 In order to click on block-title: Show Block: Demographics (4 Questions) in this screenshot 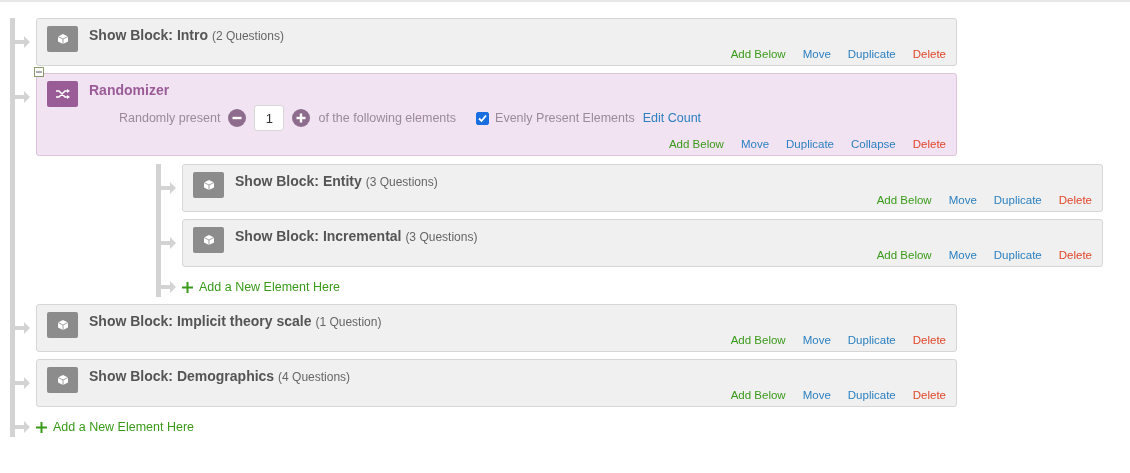, I will do `click(220, 377)`.